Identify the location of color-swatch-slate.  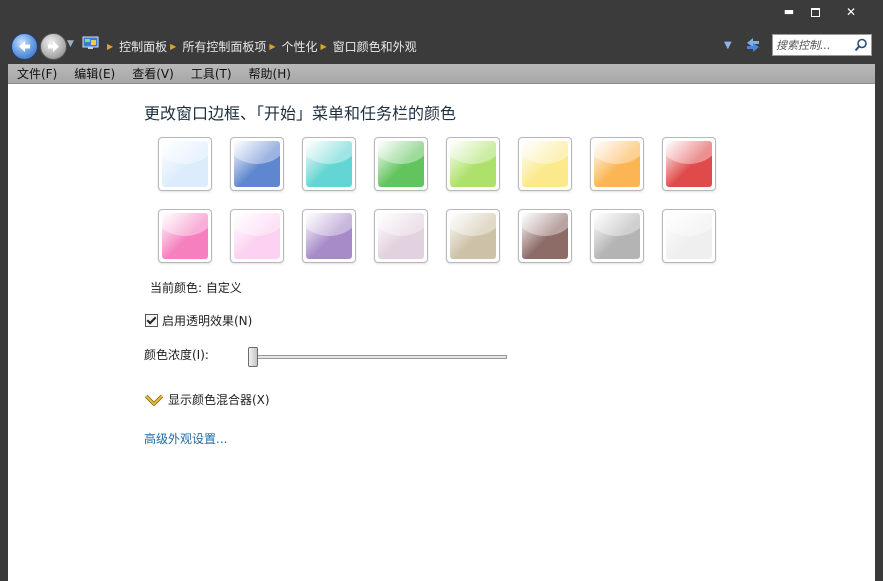
(617, 236).